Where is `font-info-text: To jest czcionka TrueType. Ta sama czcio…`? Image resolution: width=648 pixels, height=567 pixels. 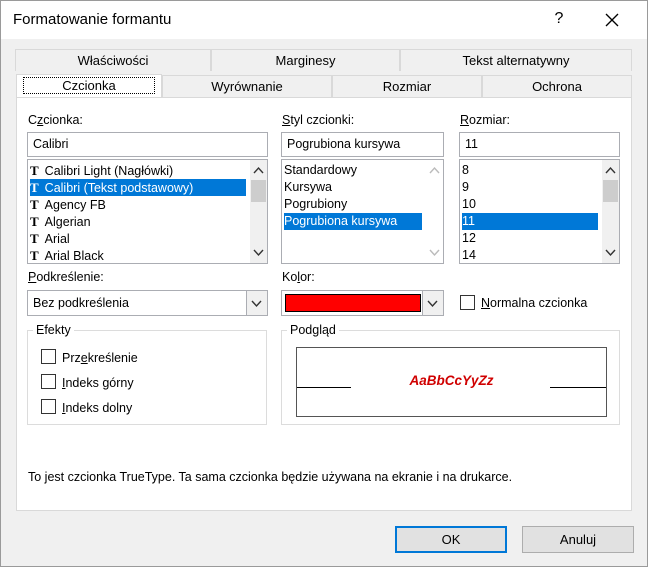
font-info-text: To jest czcionka TrueType. Ta sama czcio… is located at coordinates (270, 477).